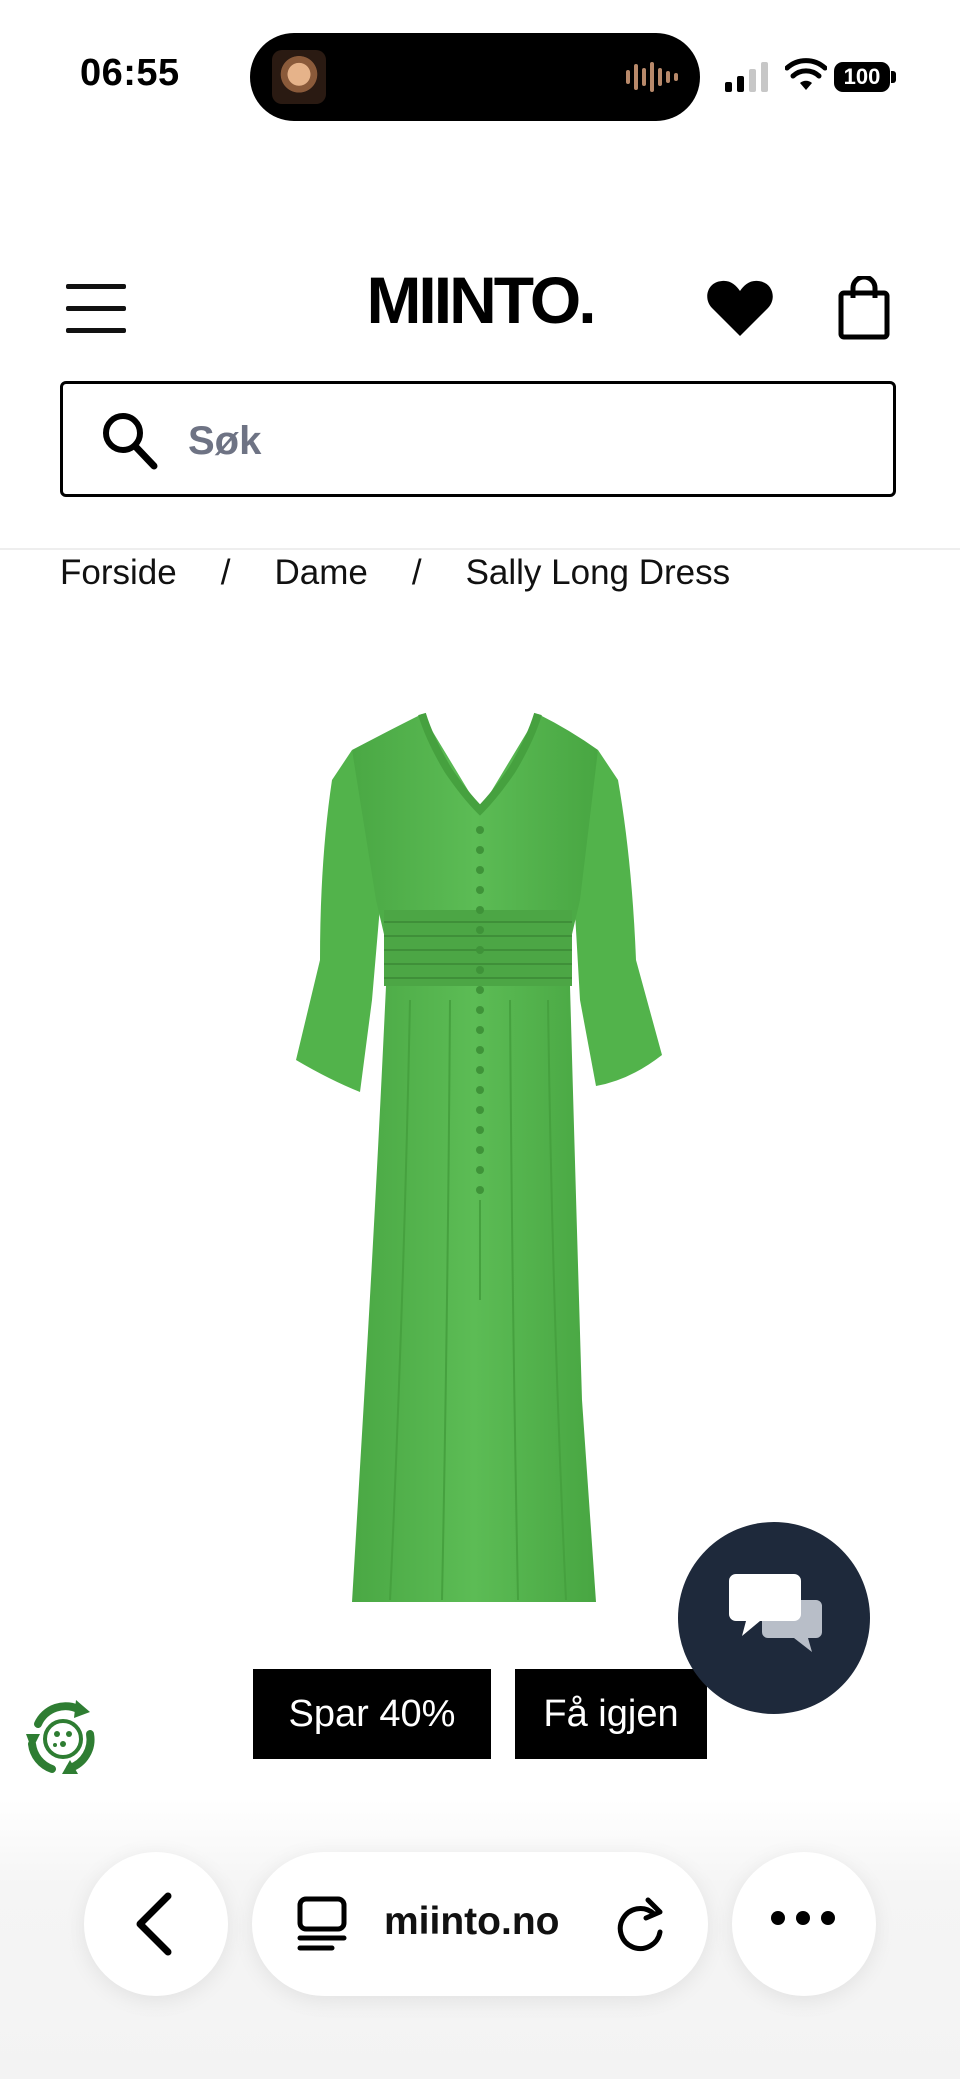 The height and width of the screenshot is (2079, 960). I want to click on url-text: miinto.no, so click(472, 1921).